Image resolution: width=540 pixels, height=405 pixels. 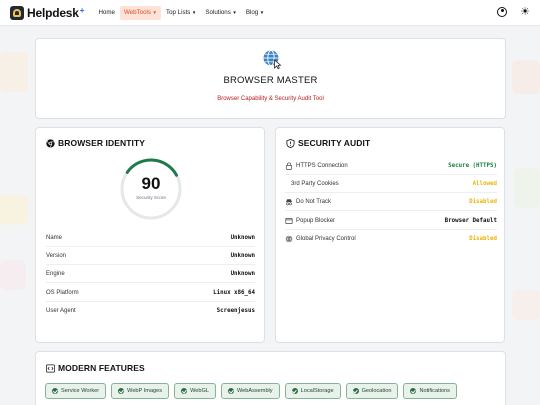 What do you see at coordinates (326, 239) in the screenshot?
I see `security-label: Global Privacy Control` at bounding box center [326, 239].